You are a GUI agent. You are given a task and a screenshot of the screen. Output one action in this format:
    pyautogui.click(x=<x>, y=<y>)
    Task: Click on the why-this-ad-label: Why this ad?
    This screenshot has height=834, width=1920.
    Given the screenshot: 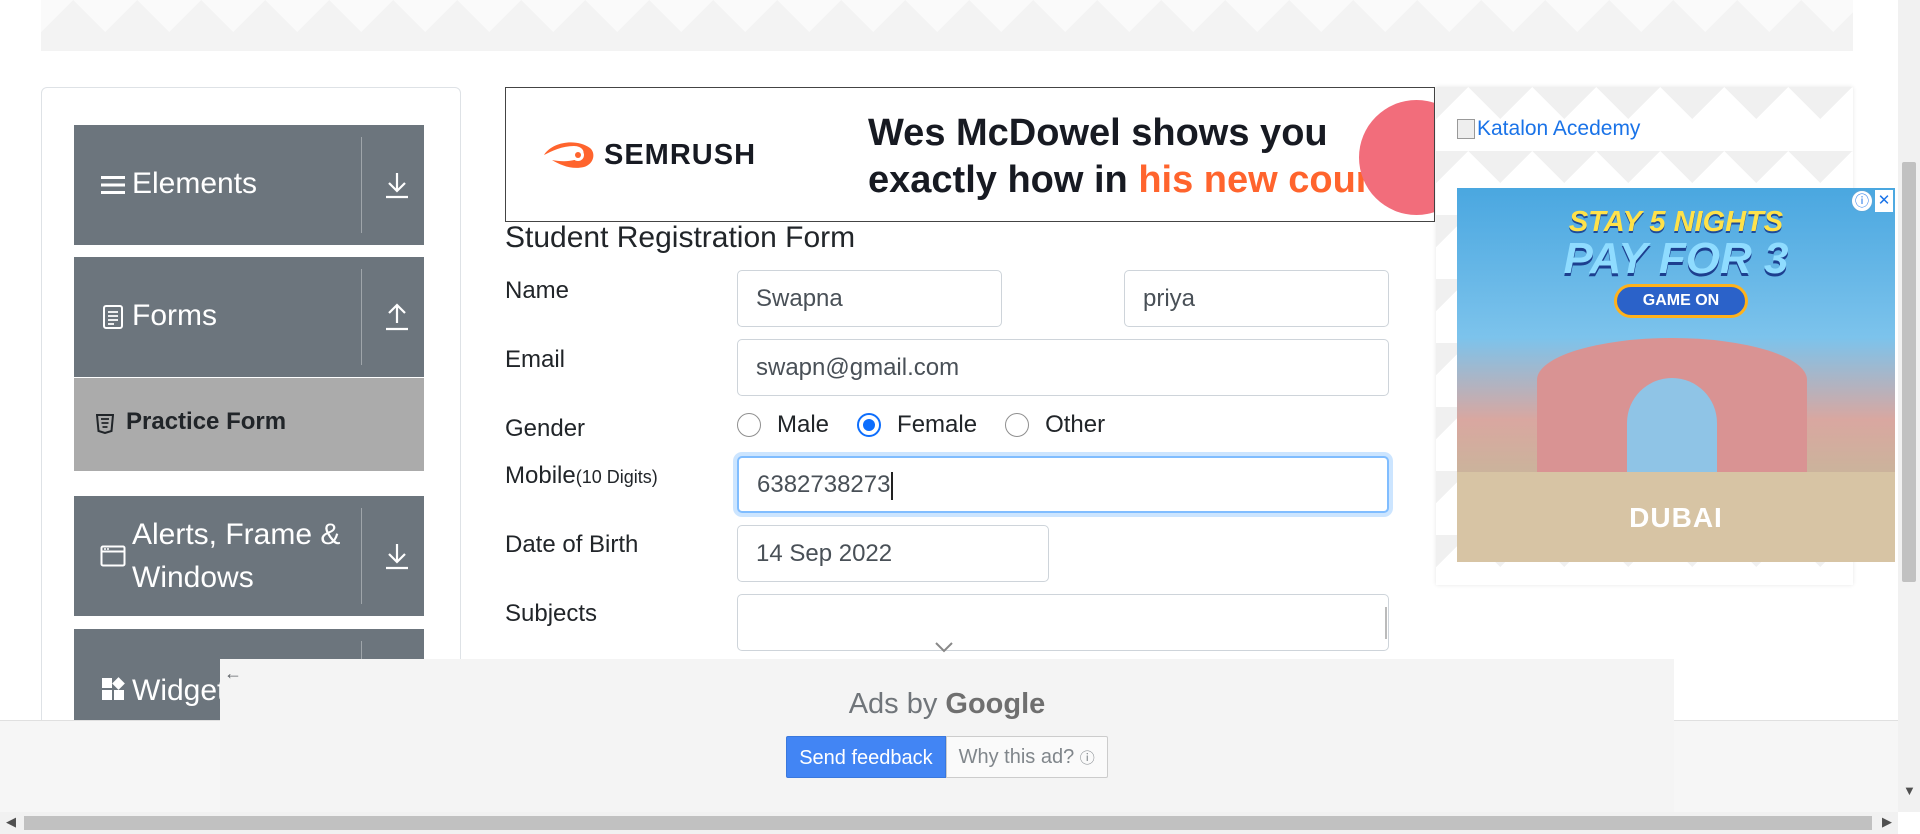 What is the action you would take?
    pyautogui.click(x=1016, y=757)
    